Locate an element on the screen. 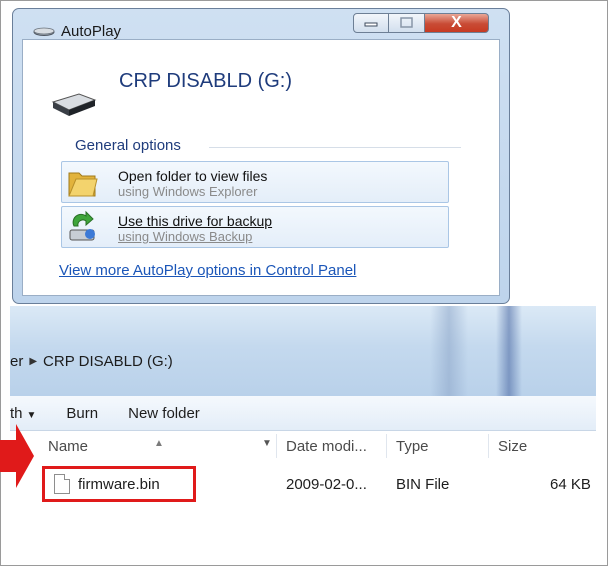  backup-icon is located at coordinates (82, 225).